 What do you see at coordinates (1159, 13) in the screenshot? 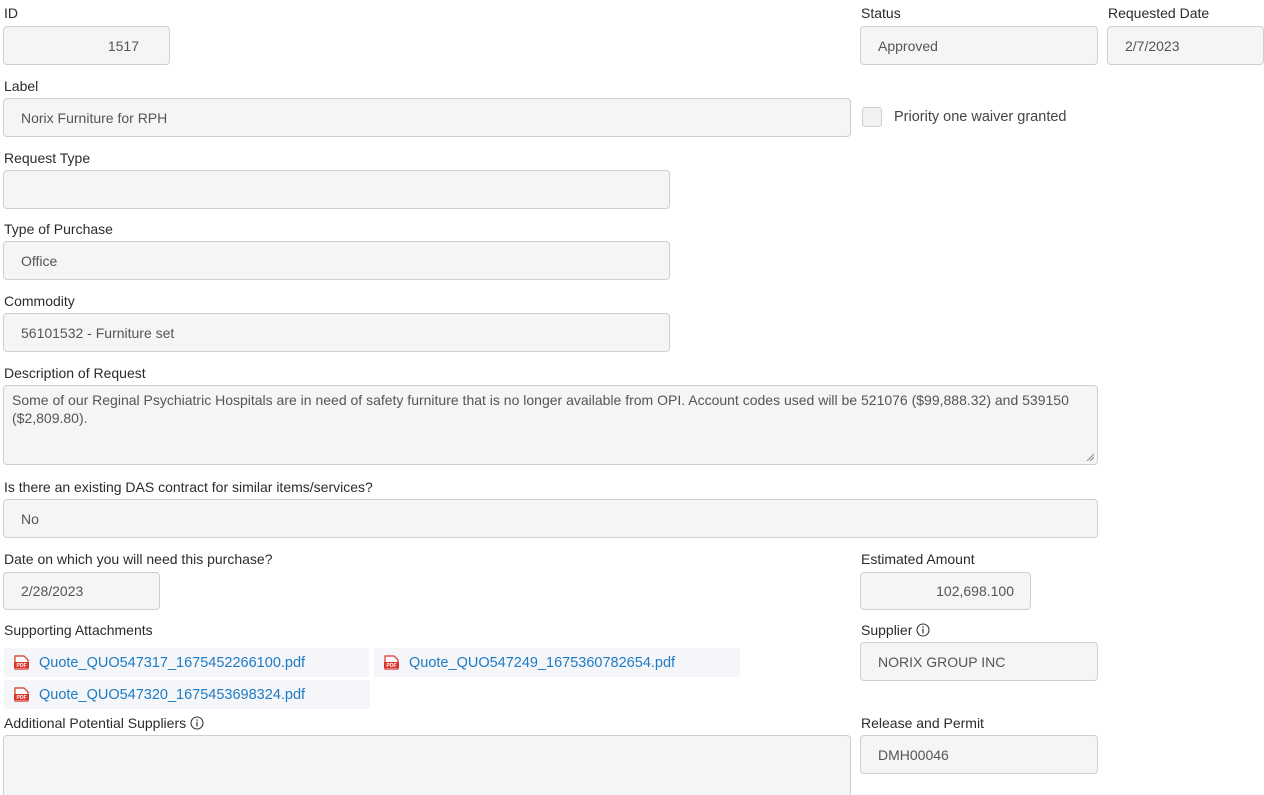
I see `requested-date-label: Requested Date` at bounding box center [1159, 13].